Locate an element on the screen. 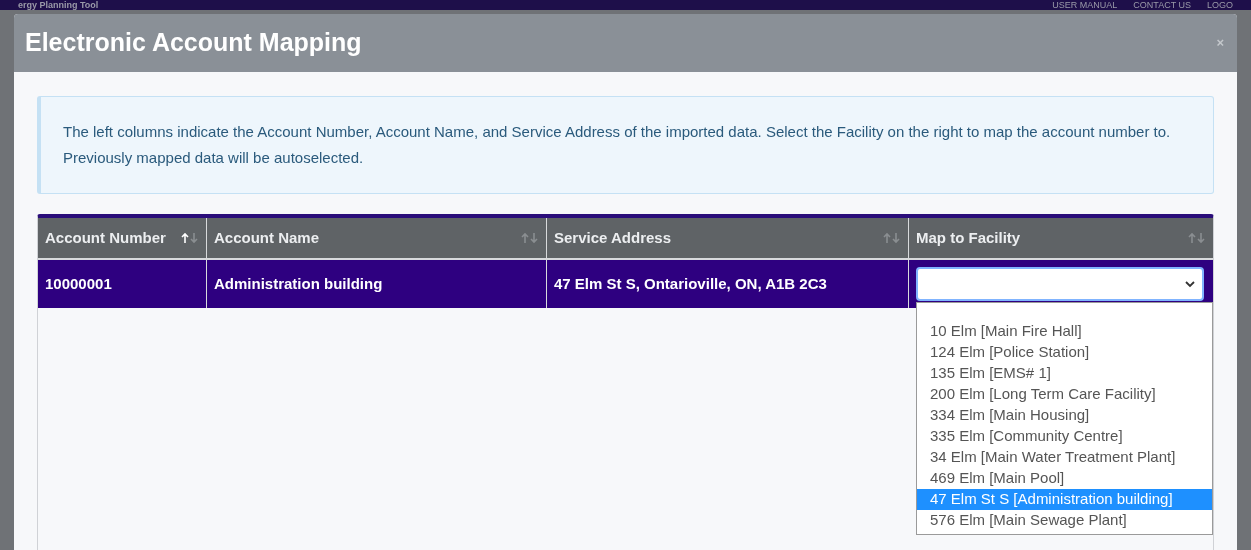 The image size is (1251, 550). column-header: Account Number is located at coordinates (122, 238).